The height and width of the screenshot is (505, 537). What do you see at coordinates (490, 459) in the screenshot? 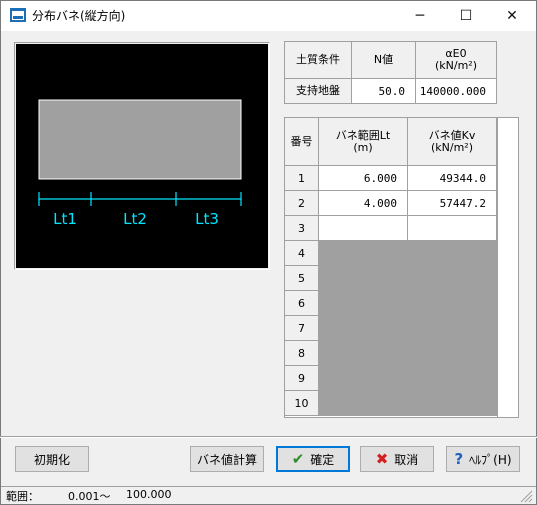
I see `help-label: ﾍﾙﾌﾟ(H)` at bounding box center [490, 459].